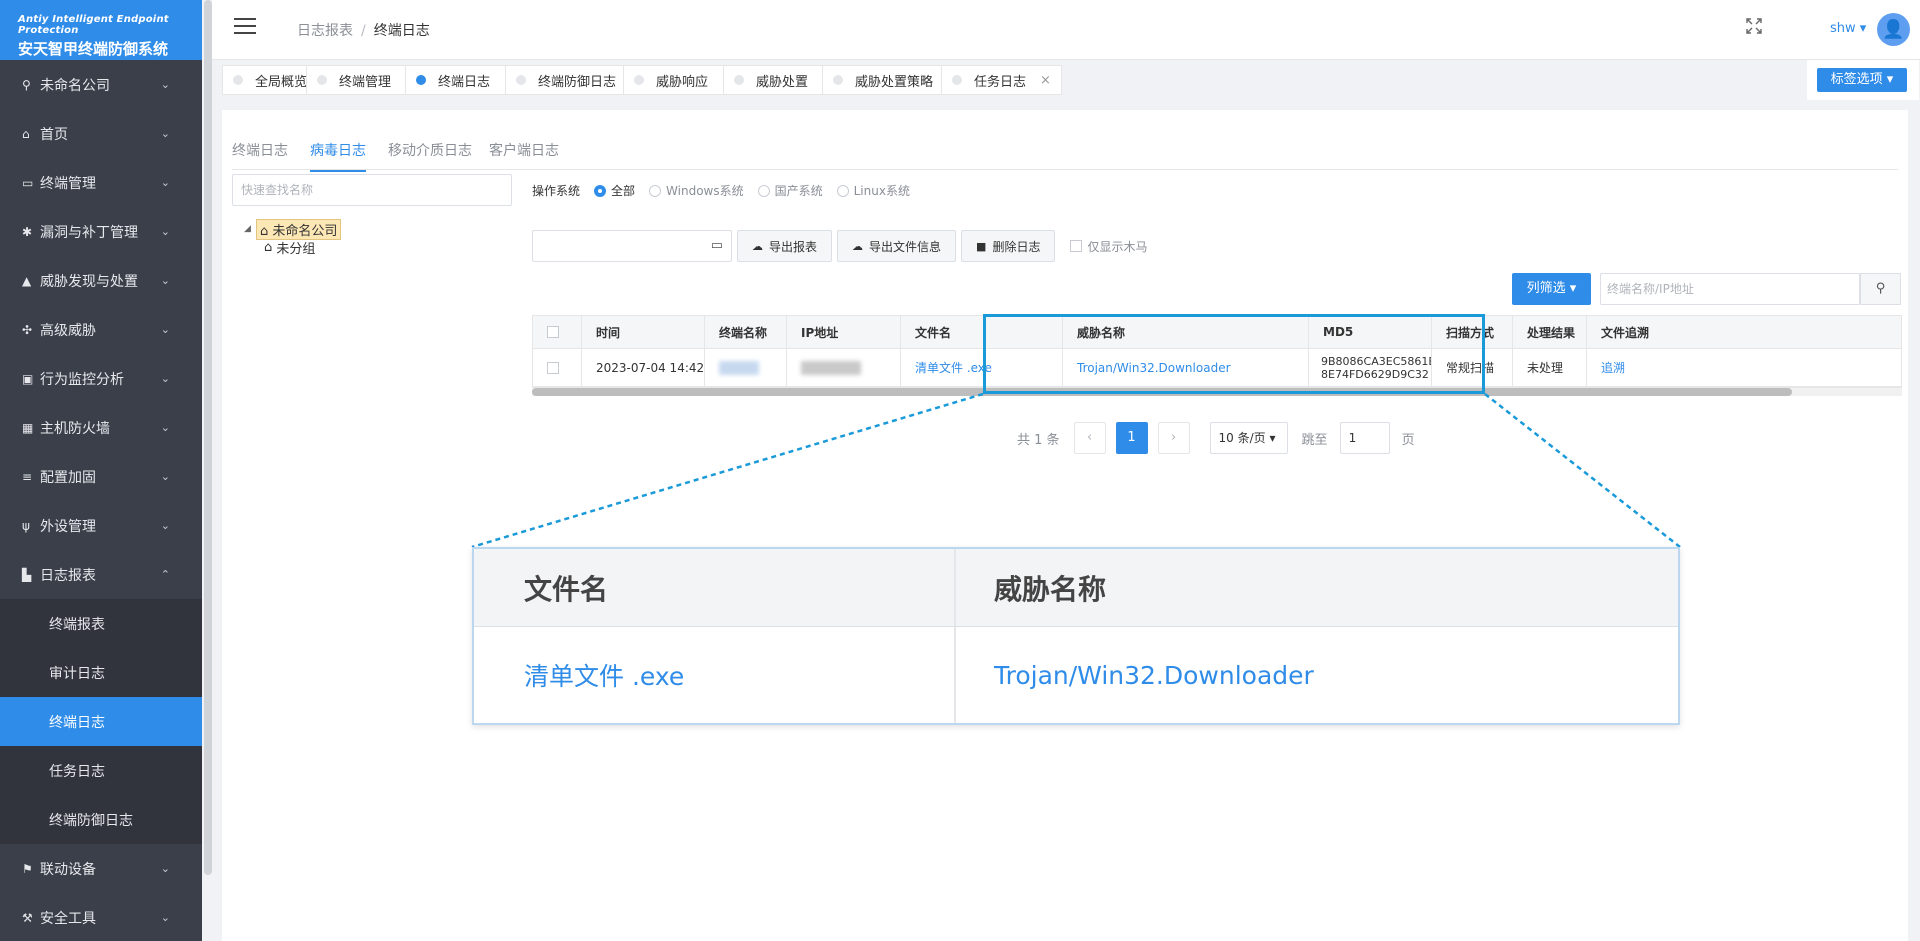 This screenshot has width=1920, height=941. Describe the element at coordinates (600, 190) in the screenshot. I see `radio-circle-icon` at that location.